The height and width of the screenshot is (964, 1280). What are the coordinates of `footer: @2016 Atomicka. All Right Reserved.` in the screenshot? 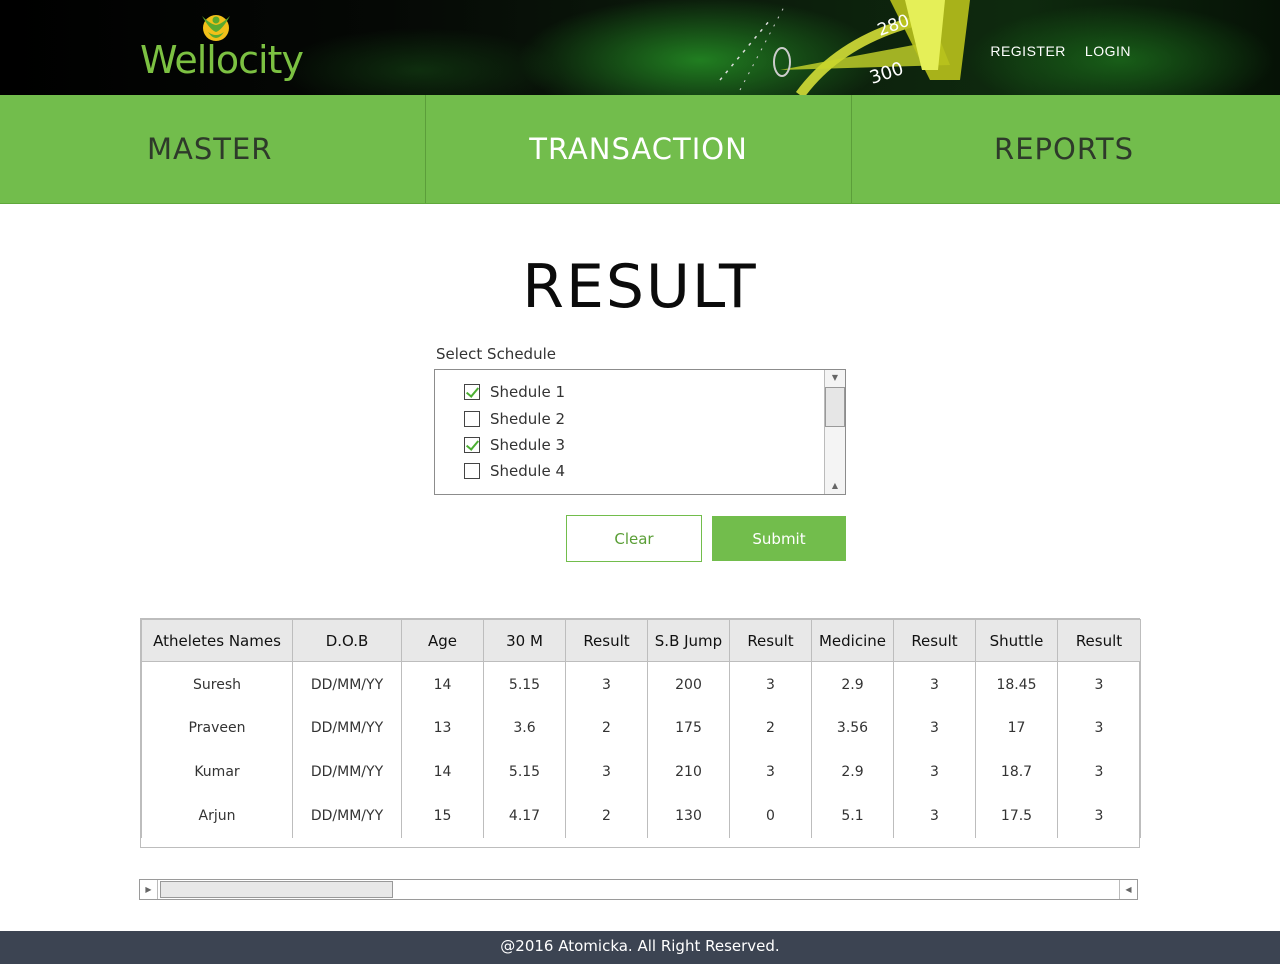 It's located at (640, 947).